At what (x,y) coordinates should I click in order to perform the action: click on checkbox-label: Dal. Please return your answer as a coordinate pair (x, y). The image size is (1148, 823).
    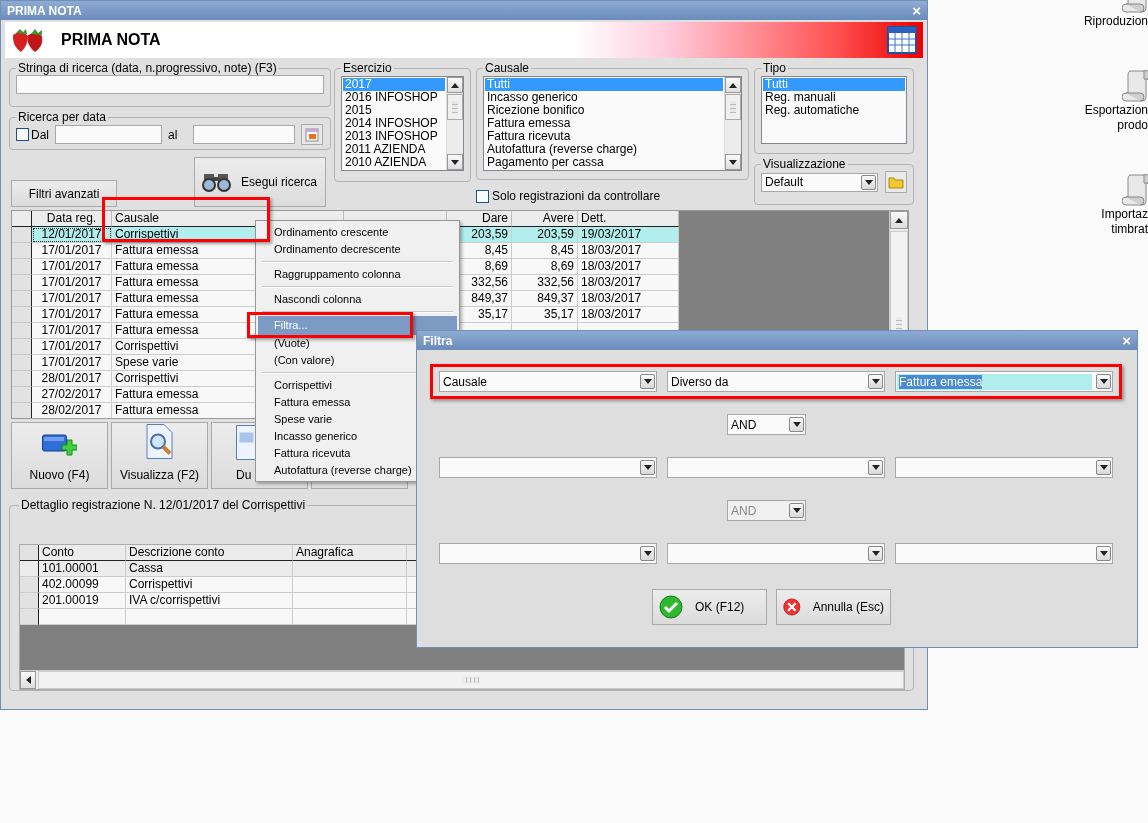
    Looking at the image, I should click on (40, 134).